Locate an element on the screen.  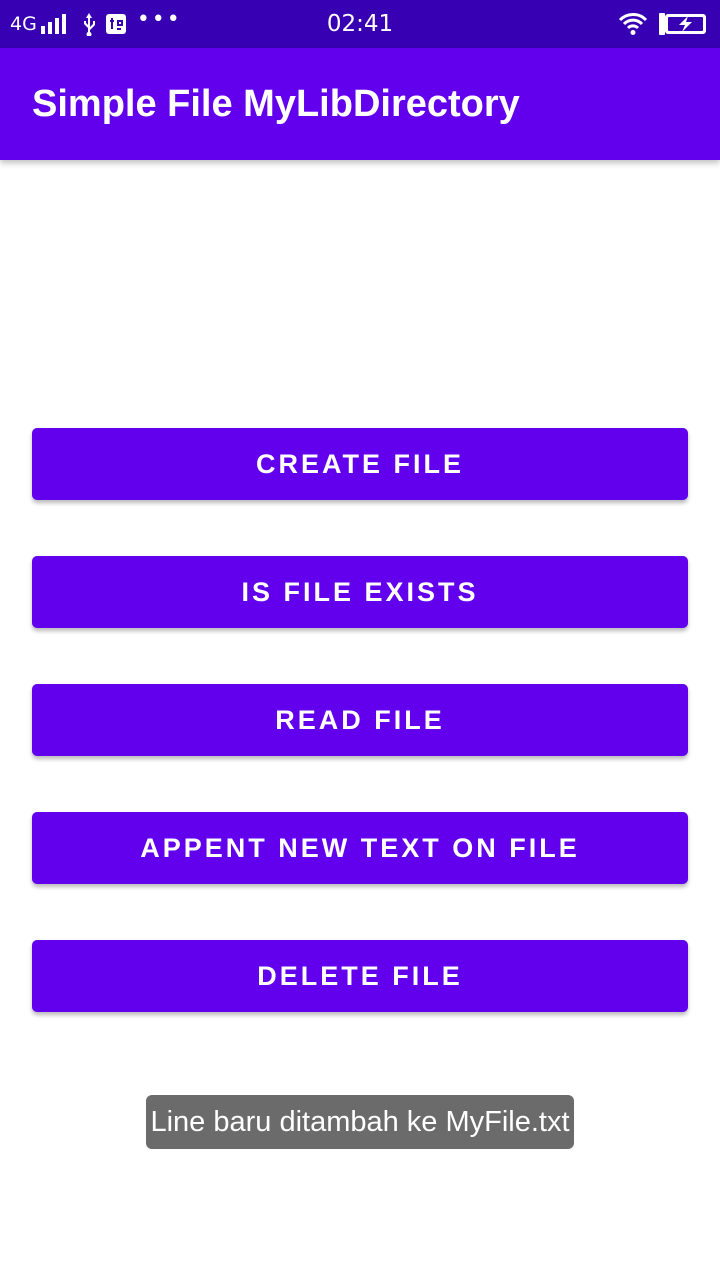
status-clock: 02:41 is located at coordinates (360, 24).